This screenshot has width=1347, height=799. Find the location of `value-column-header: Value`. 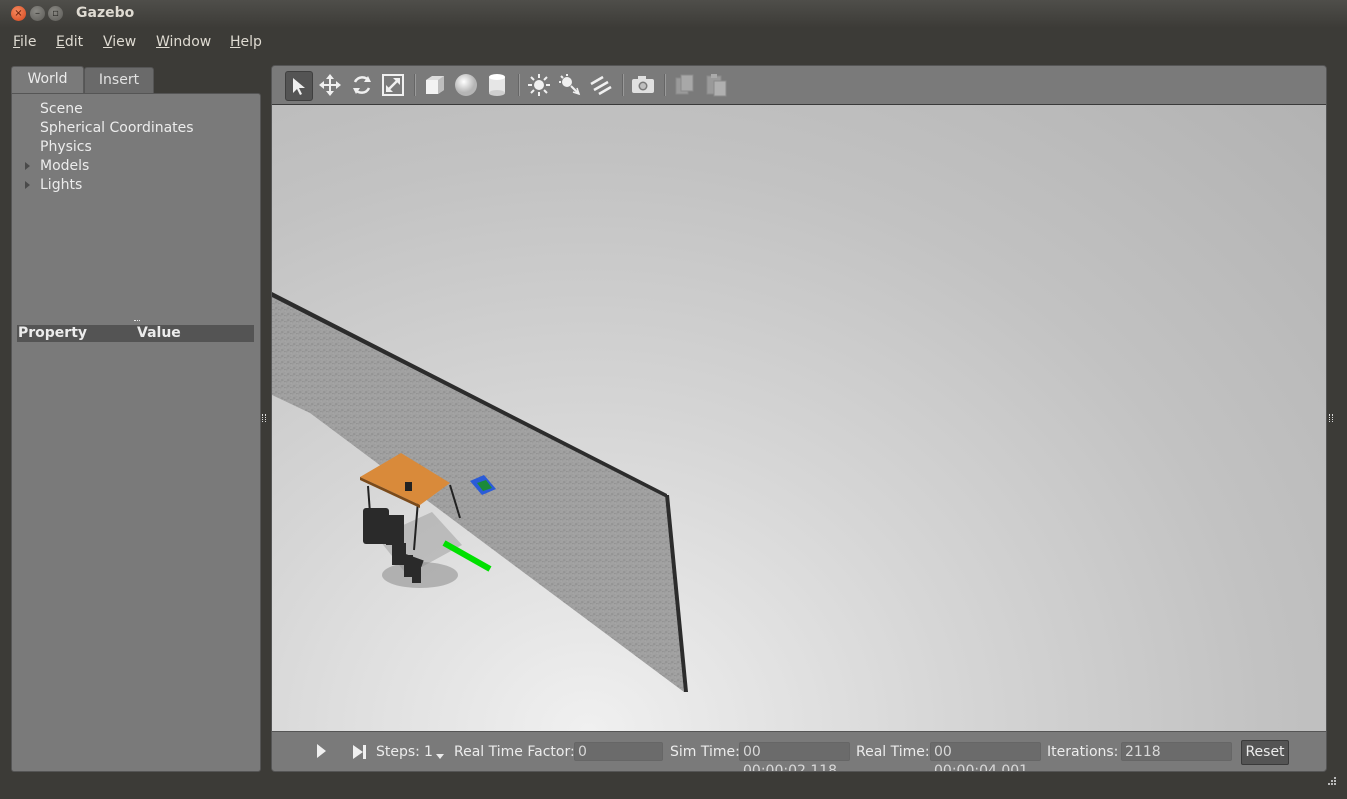

value-column-header: Value is located at coordinates (159, 333).